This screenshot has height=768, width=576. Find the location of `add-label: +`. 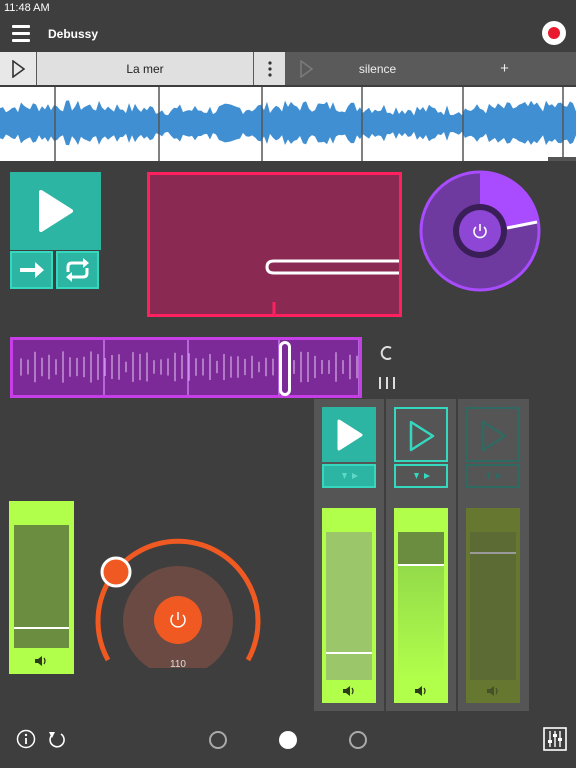

add-label: + is located at coordinates (504, 68).